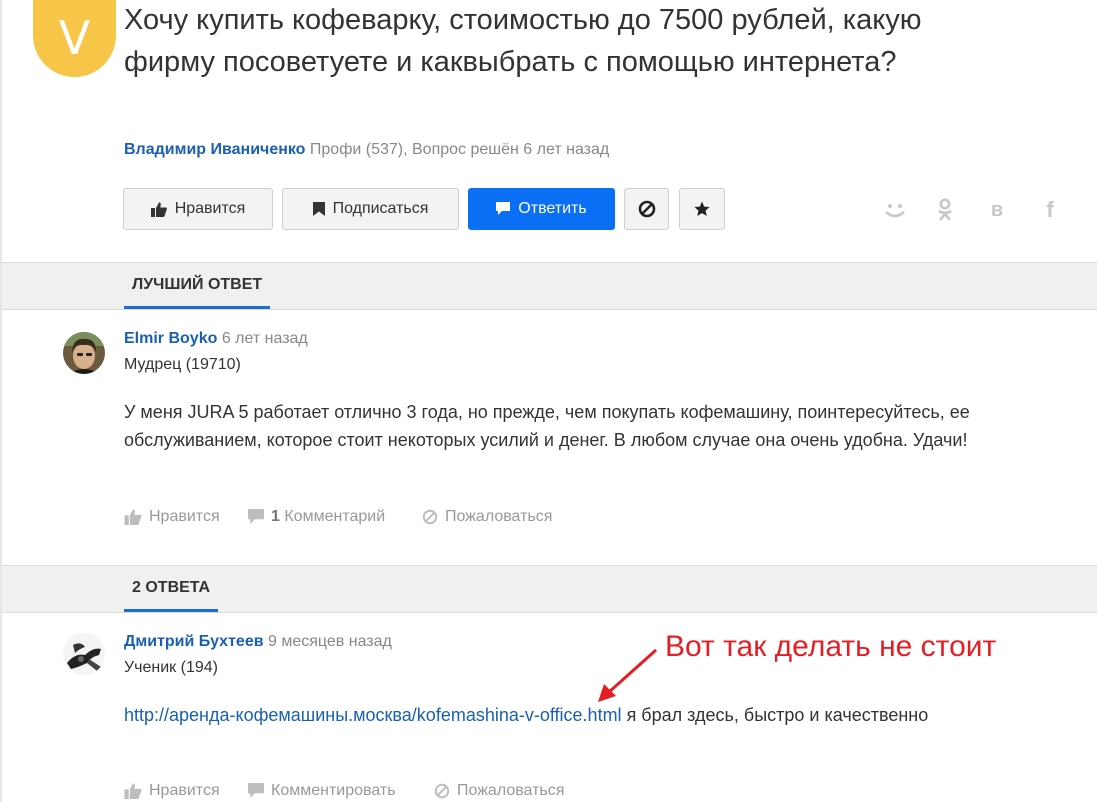  I want to click on reply-button: Ответить, so click(541, 209).